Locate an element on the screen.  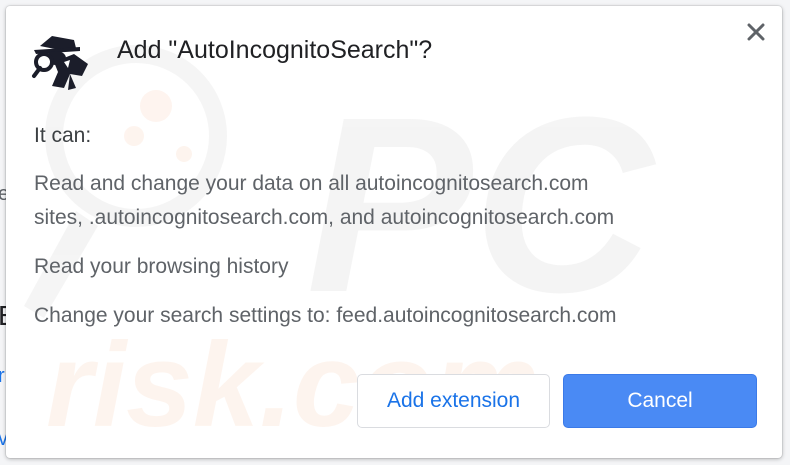
spy-agent-icon is located at coordinates (62, 62).